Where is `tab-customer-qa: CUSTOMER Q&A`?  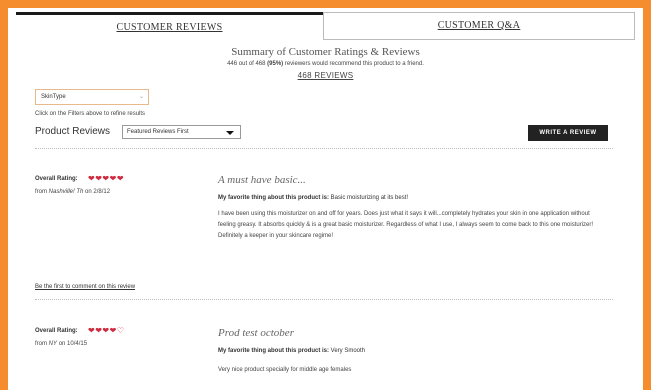
tab-customer-qa: CUSTOMER Q&A is located at coordinates (479, 26).